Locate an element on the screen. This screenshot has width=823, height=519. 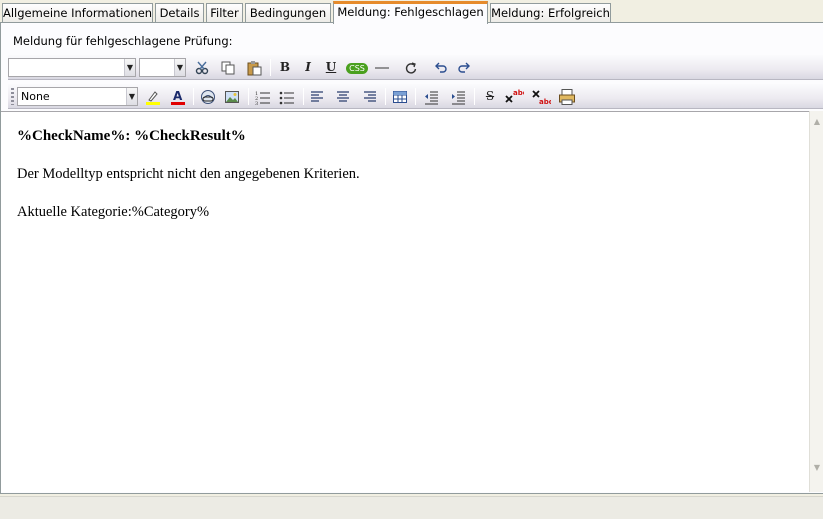
css-badge: CSS is located at coordinates (357, 68).